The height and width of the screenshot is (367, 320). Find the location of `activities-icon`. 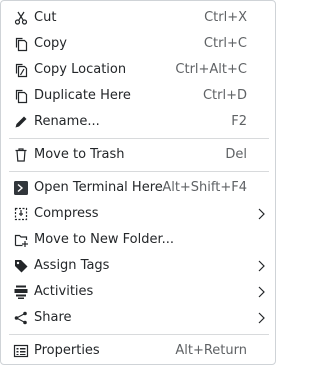

activities-icon is located at coordinates (21, 292).